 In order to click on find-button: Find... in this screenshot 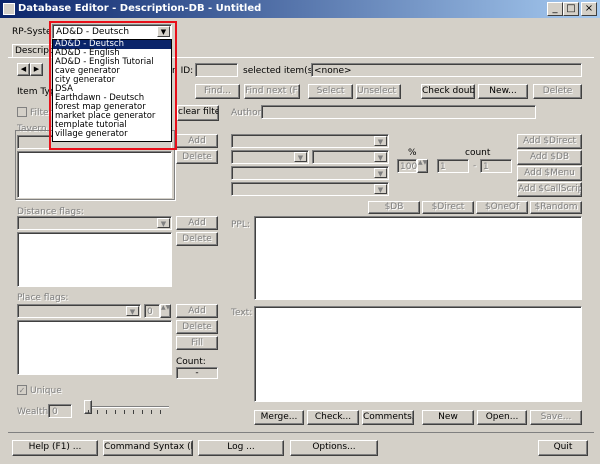, I will do `click(217, 91)`.